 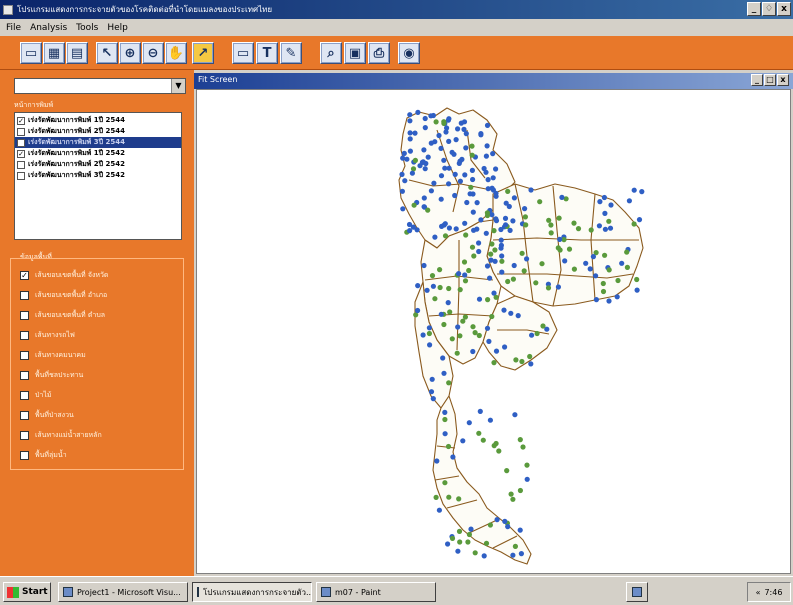 What do you see at coordinates (291, 53) in the screenshot?
I see `pin-icon: ✎` at bounding box center [291, 53].